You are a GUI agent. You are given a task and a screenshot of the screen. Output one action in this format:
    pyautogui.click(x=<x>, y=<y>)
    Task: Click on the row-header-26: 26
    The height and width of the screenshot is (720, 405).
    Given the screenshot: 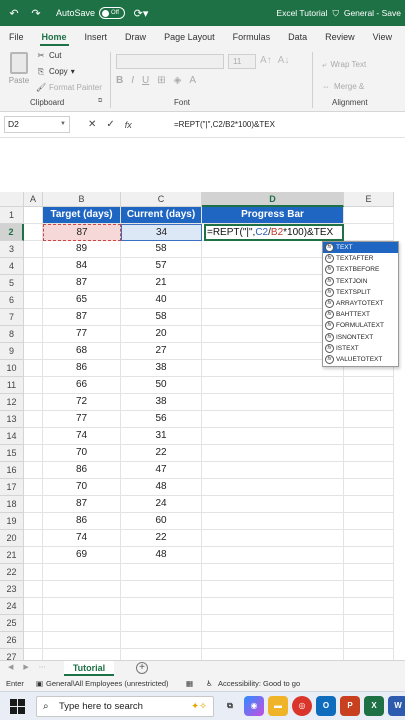 What is the action you would take?
    pyautogui.click(x=12, y=640)
    